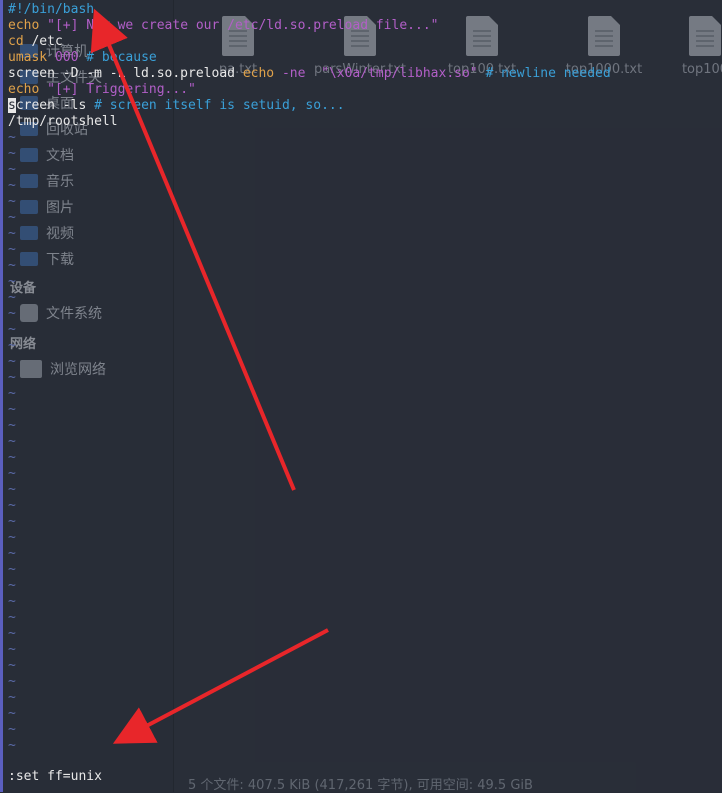 This screenshot has width=722, height=793. I want to click on arrow-to-command-line, so click(220, 686).